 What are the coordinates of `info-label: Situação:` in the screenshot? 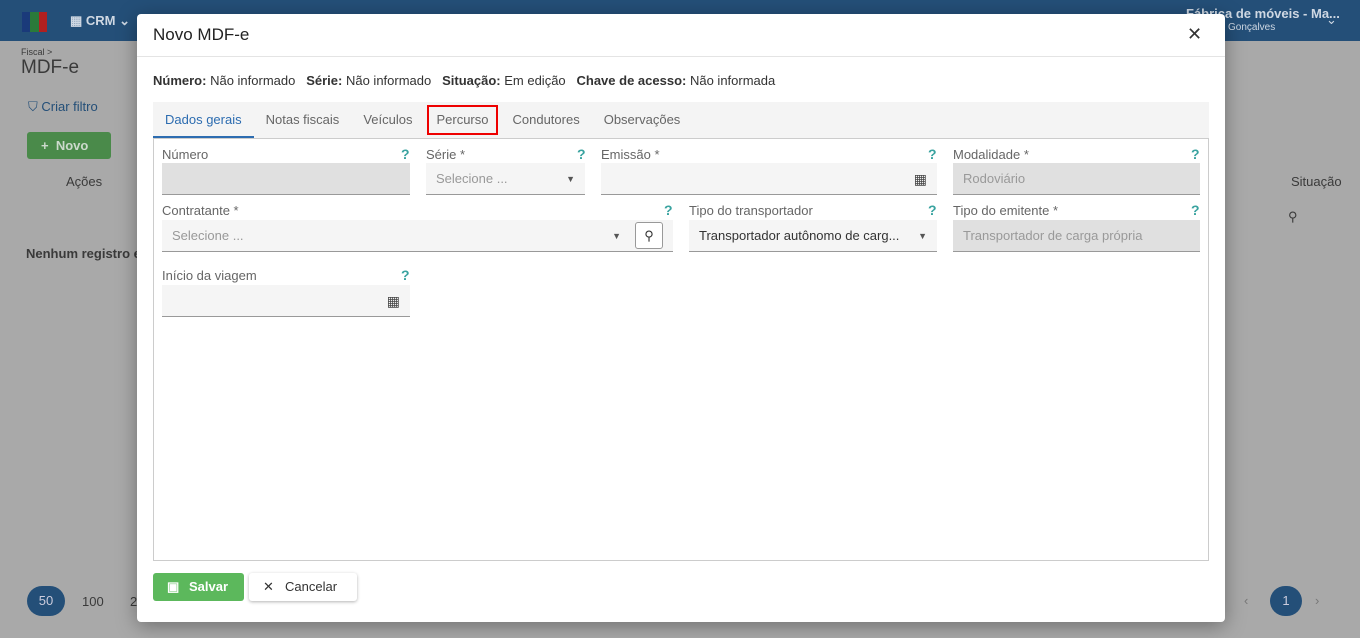 It's located at (471, 80).